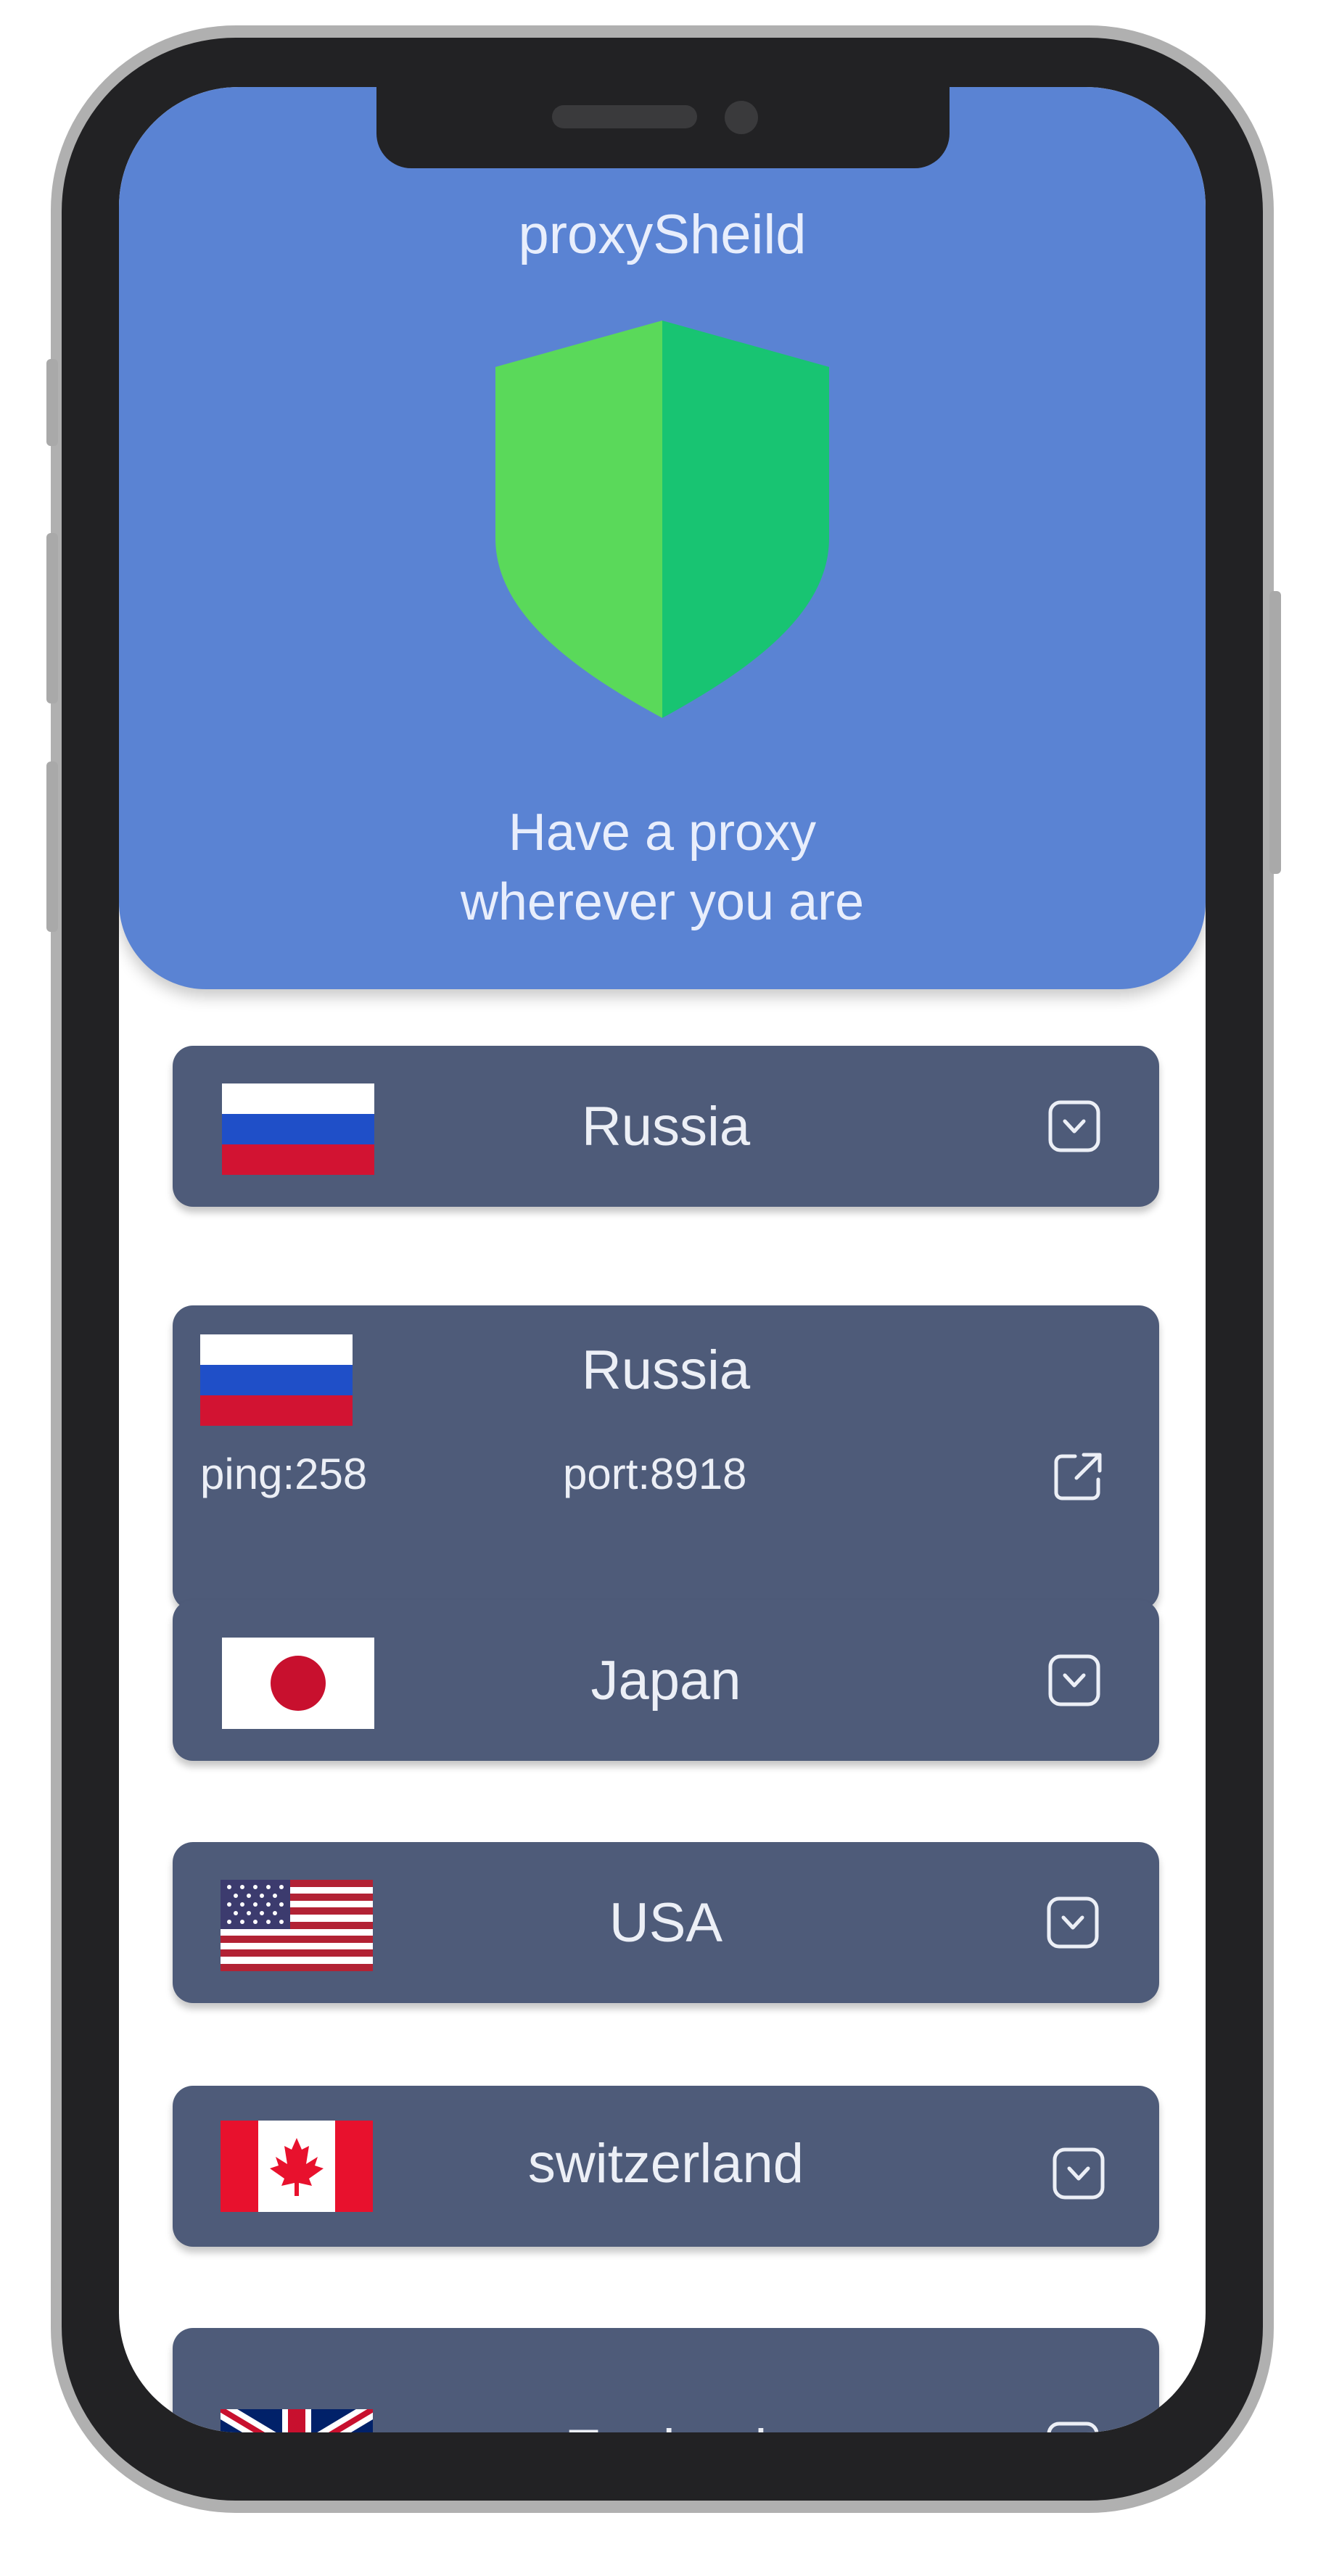  I want to click on country-name: England, so click(666, 2425).